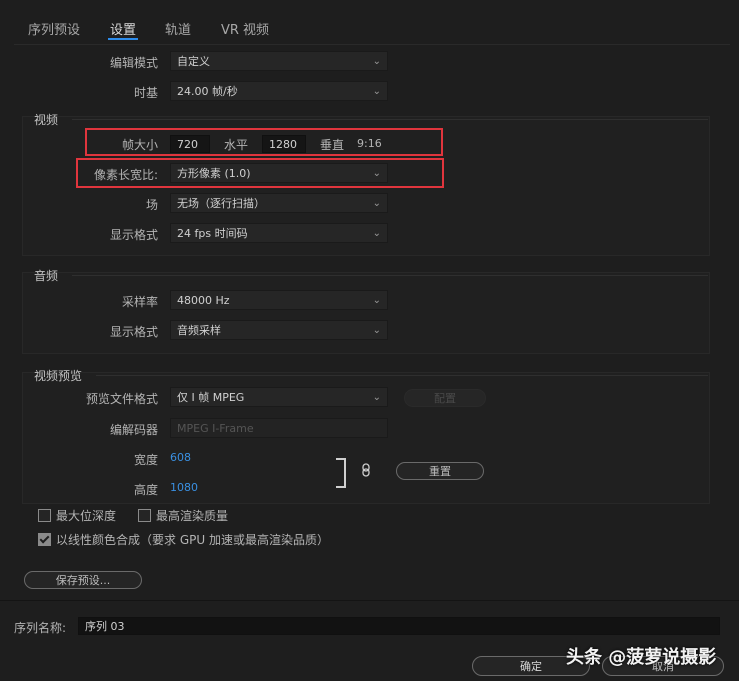 The width and height of the screenshot is (739, 681). I want to click on configure-button: 配置, so click(445, 398).